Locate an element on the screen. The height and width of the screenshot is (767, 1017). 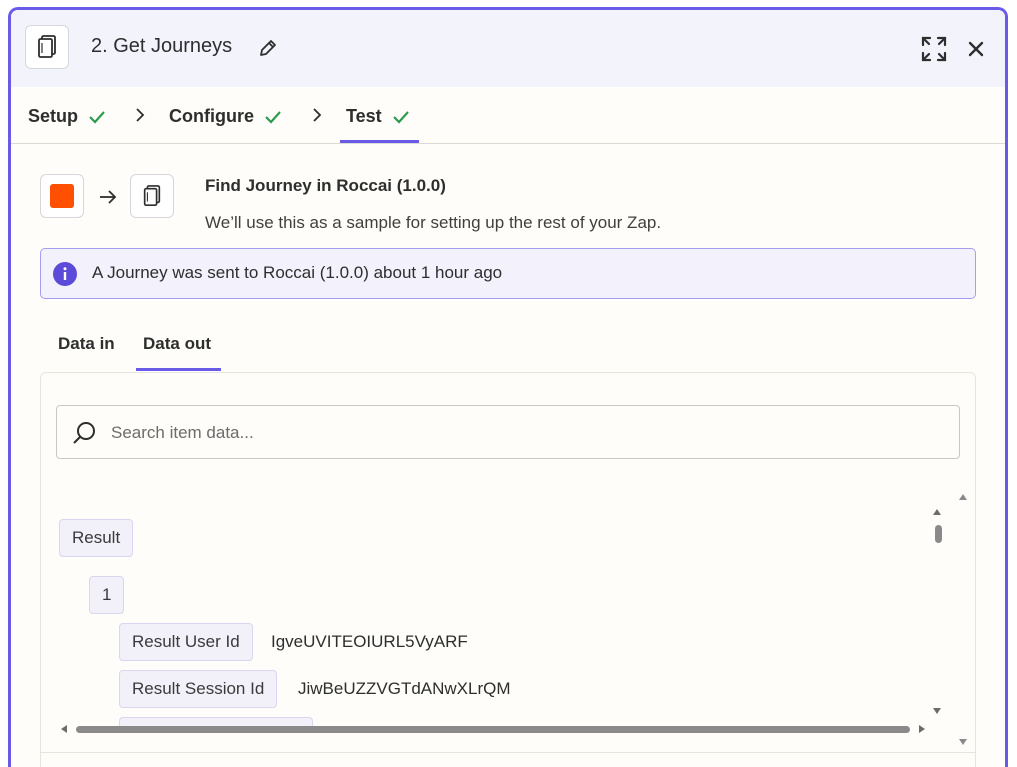
info-icon is located at coordinates (65, 274).